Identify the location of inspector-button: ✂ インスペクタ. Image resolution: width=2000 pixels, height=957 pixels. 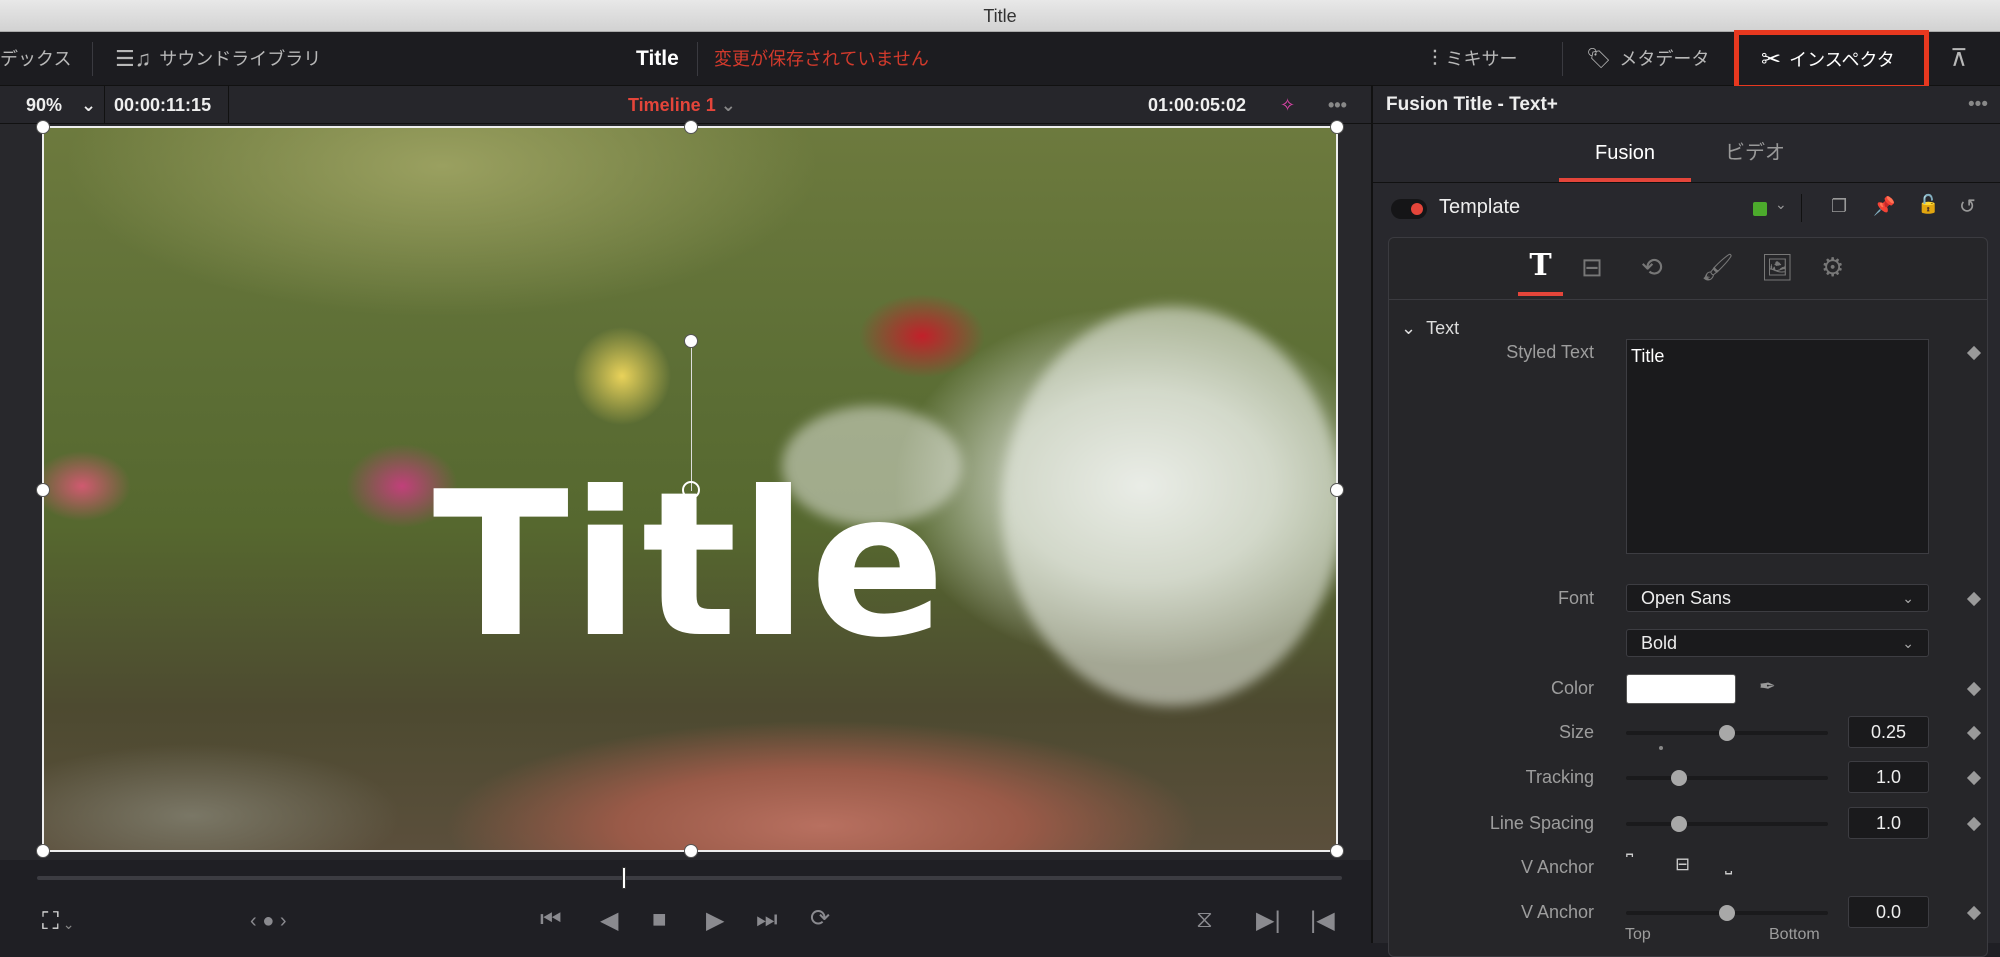
(1831, 60).